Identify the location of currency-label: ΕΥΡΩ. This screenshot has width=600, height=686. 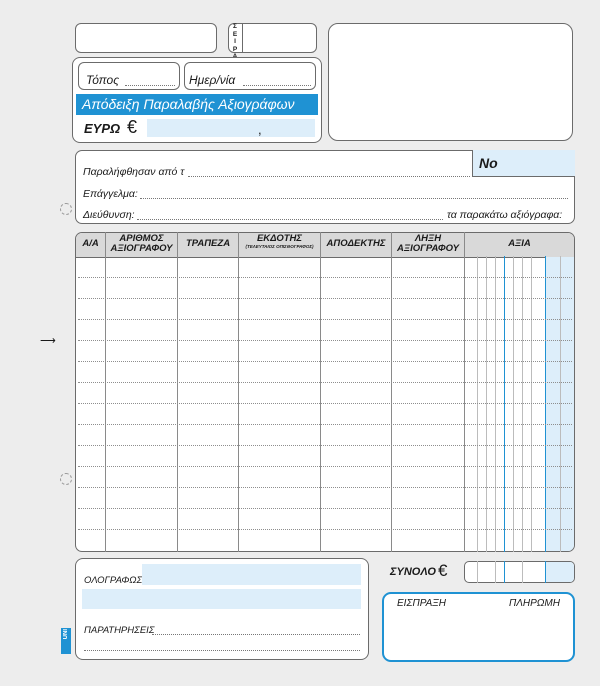
(102, 128).